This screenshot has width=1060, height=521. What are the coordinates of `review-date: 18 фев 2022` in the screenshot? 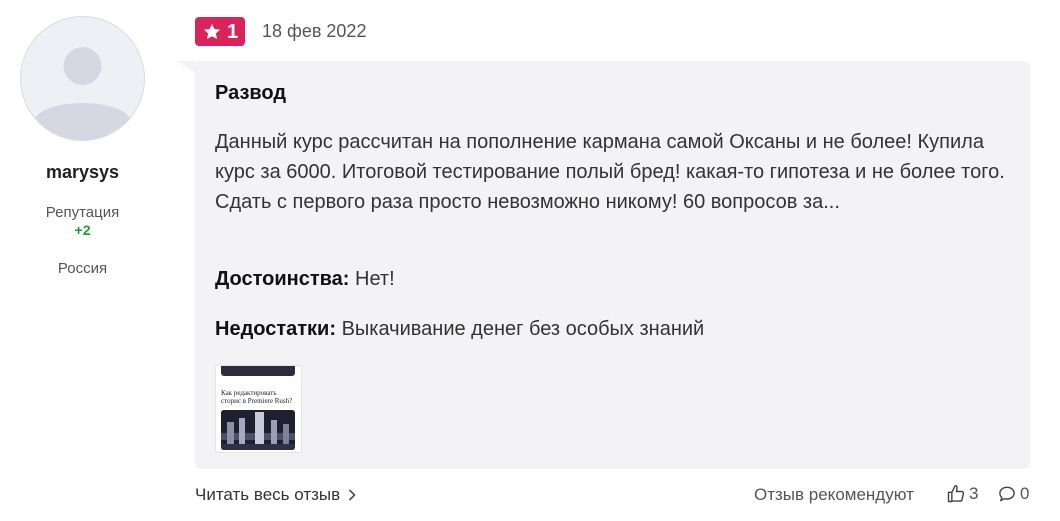 It's located at (314, 31).